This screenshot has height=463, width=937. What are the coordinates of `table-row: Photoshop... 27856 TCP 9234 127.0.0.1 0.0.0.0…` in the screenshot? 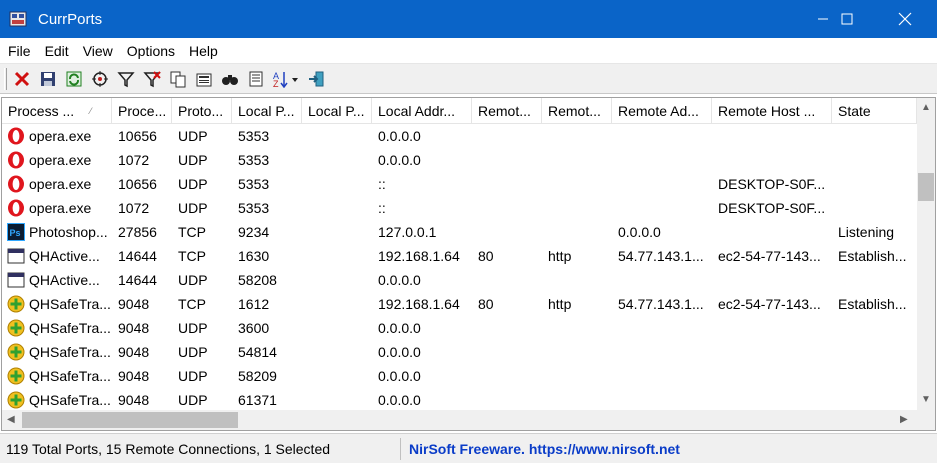 It's located at (459, 232).